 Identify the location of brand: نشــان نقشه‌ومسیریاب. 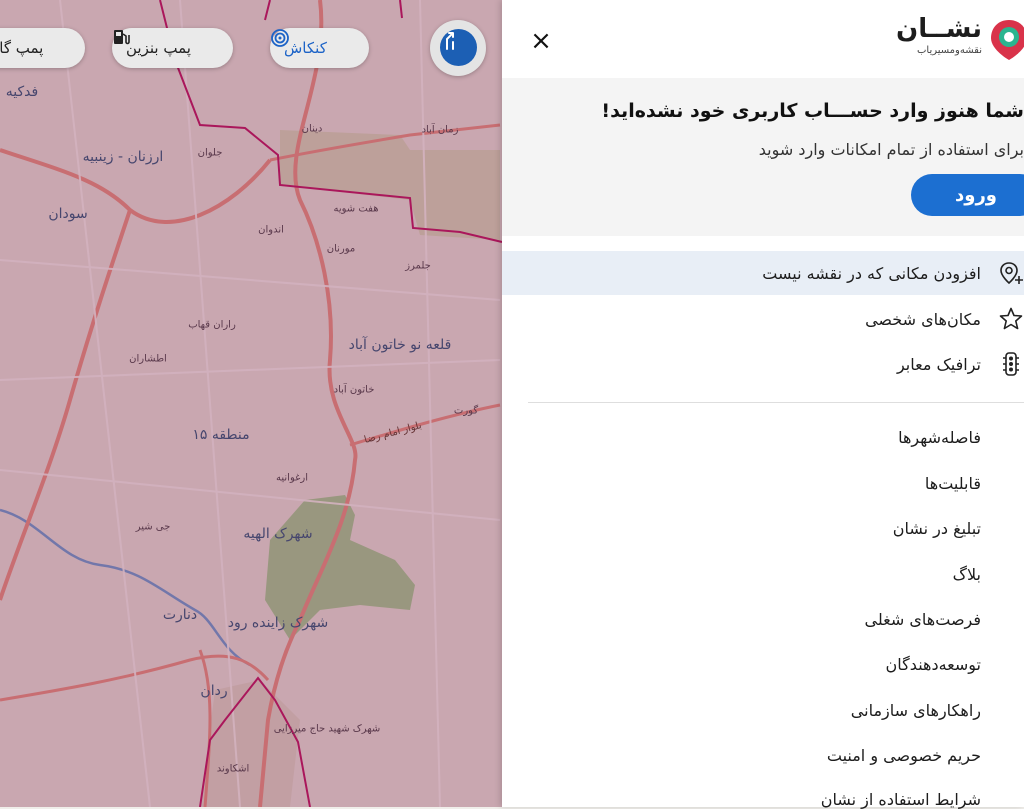
(939, 36).